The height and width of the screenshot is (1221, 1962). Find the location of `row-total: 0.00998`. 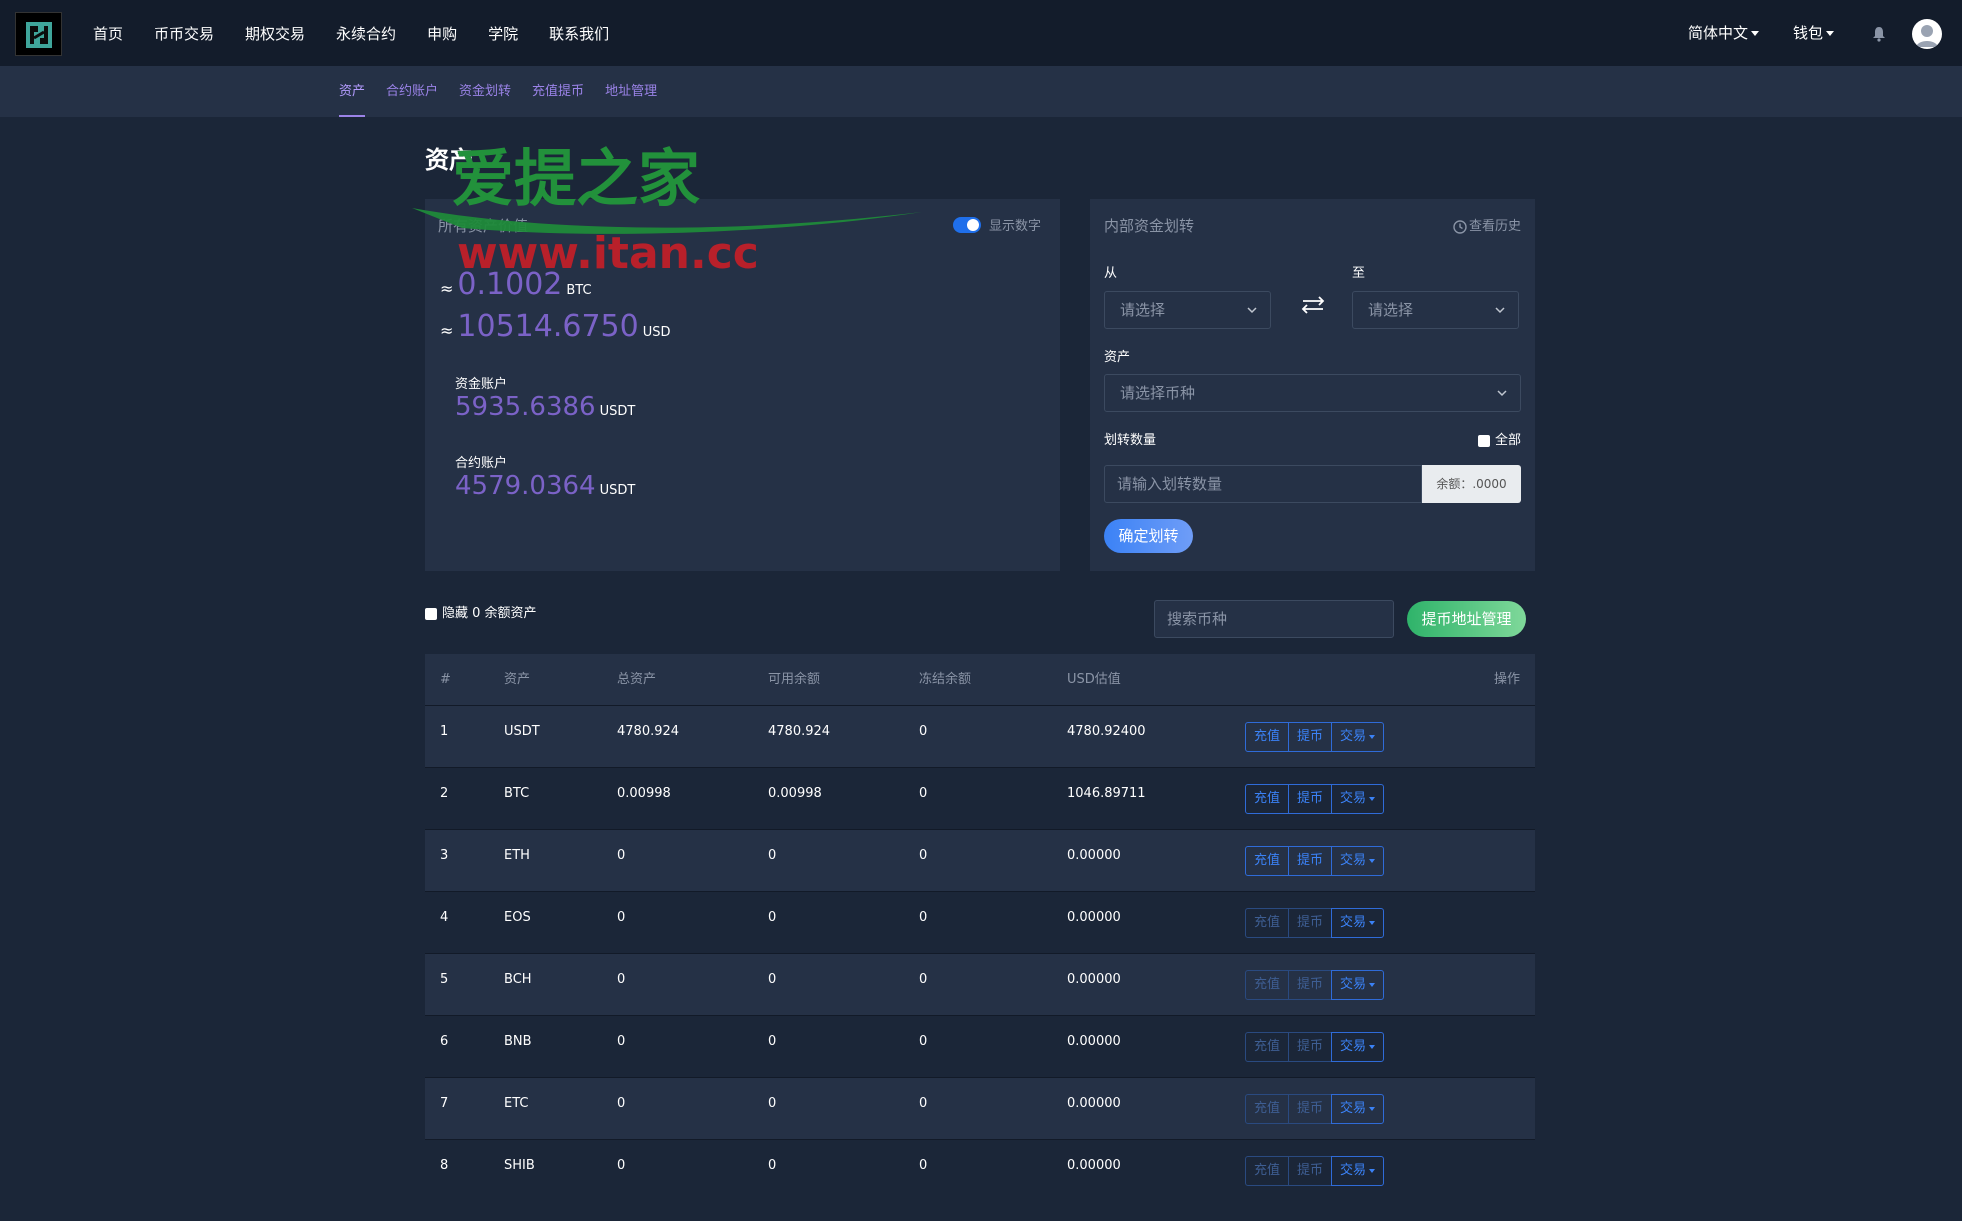

row-total: 0.00998 is located at coordinates (644, 793).